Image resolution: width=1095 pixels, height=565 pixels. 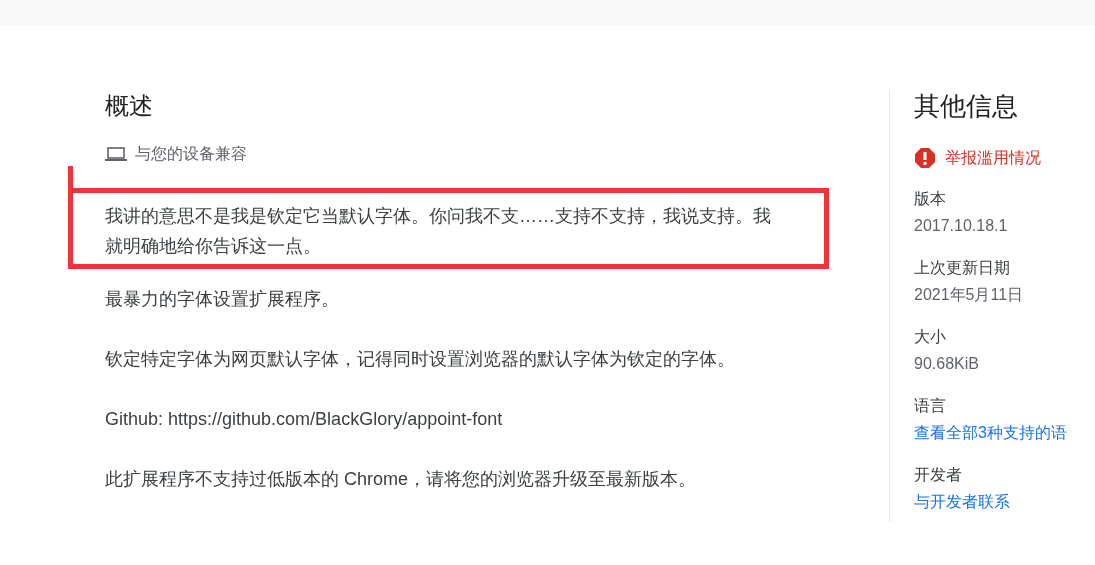 What do you see at coordinates (222, 299) in the screenshot?
I see `description-paragraph: 最暴力的字体设置扩展程序。` at bounding box center [222, 299].